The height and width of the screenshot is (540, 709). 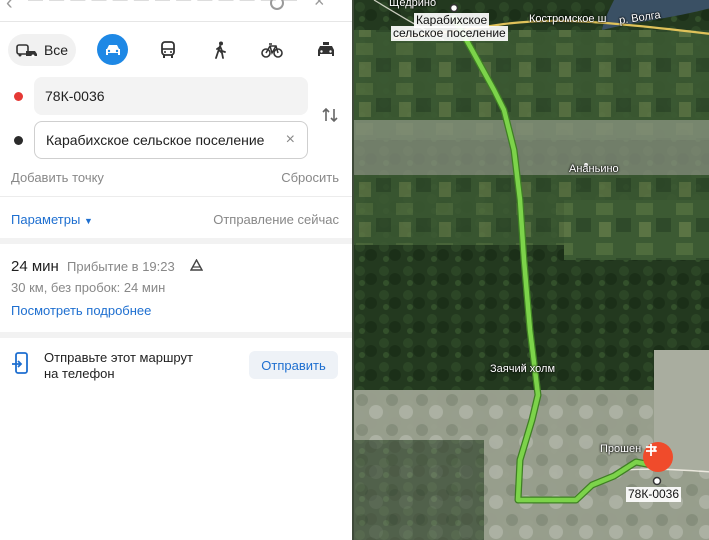 I want to click on section-separator, so click(x=176, y=241).